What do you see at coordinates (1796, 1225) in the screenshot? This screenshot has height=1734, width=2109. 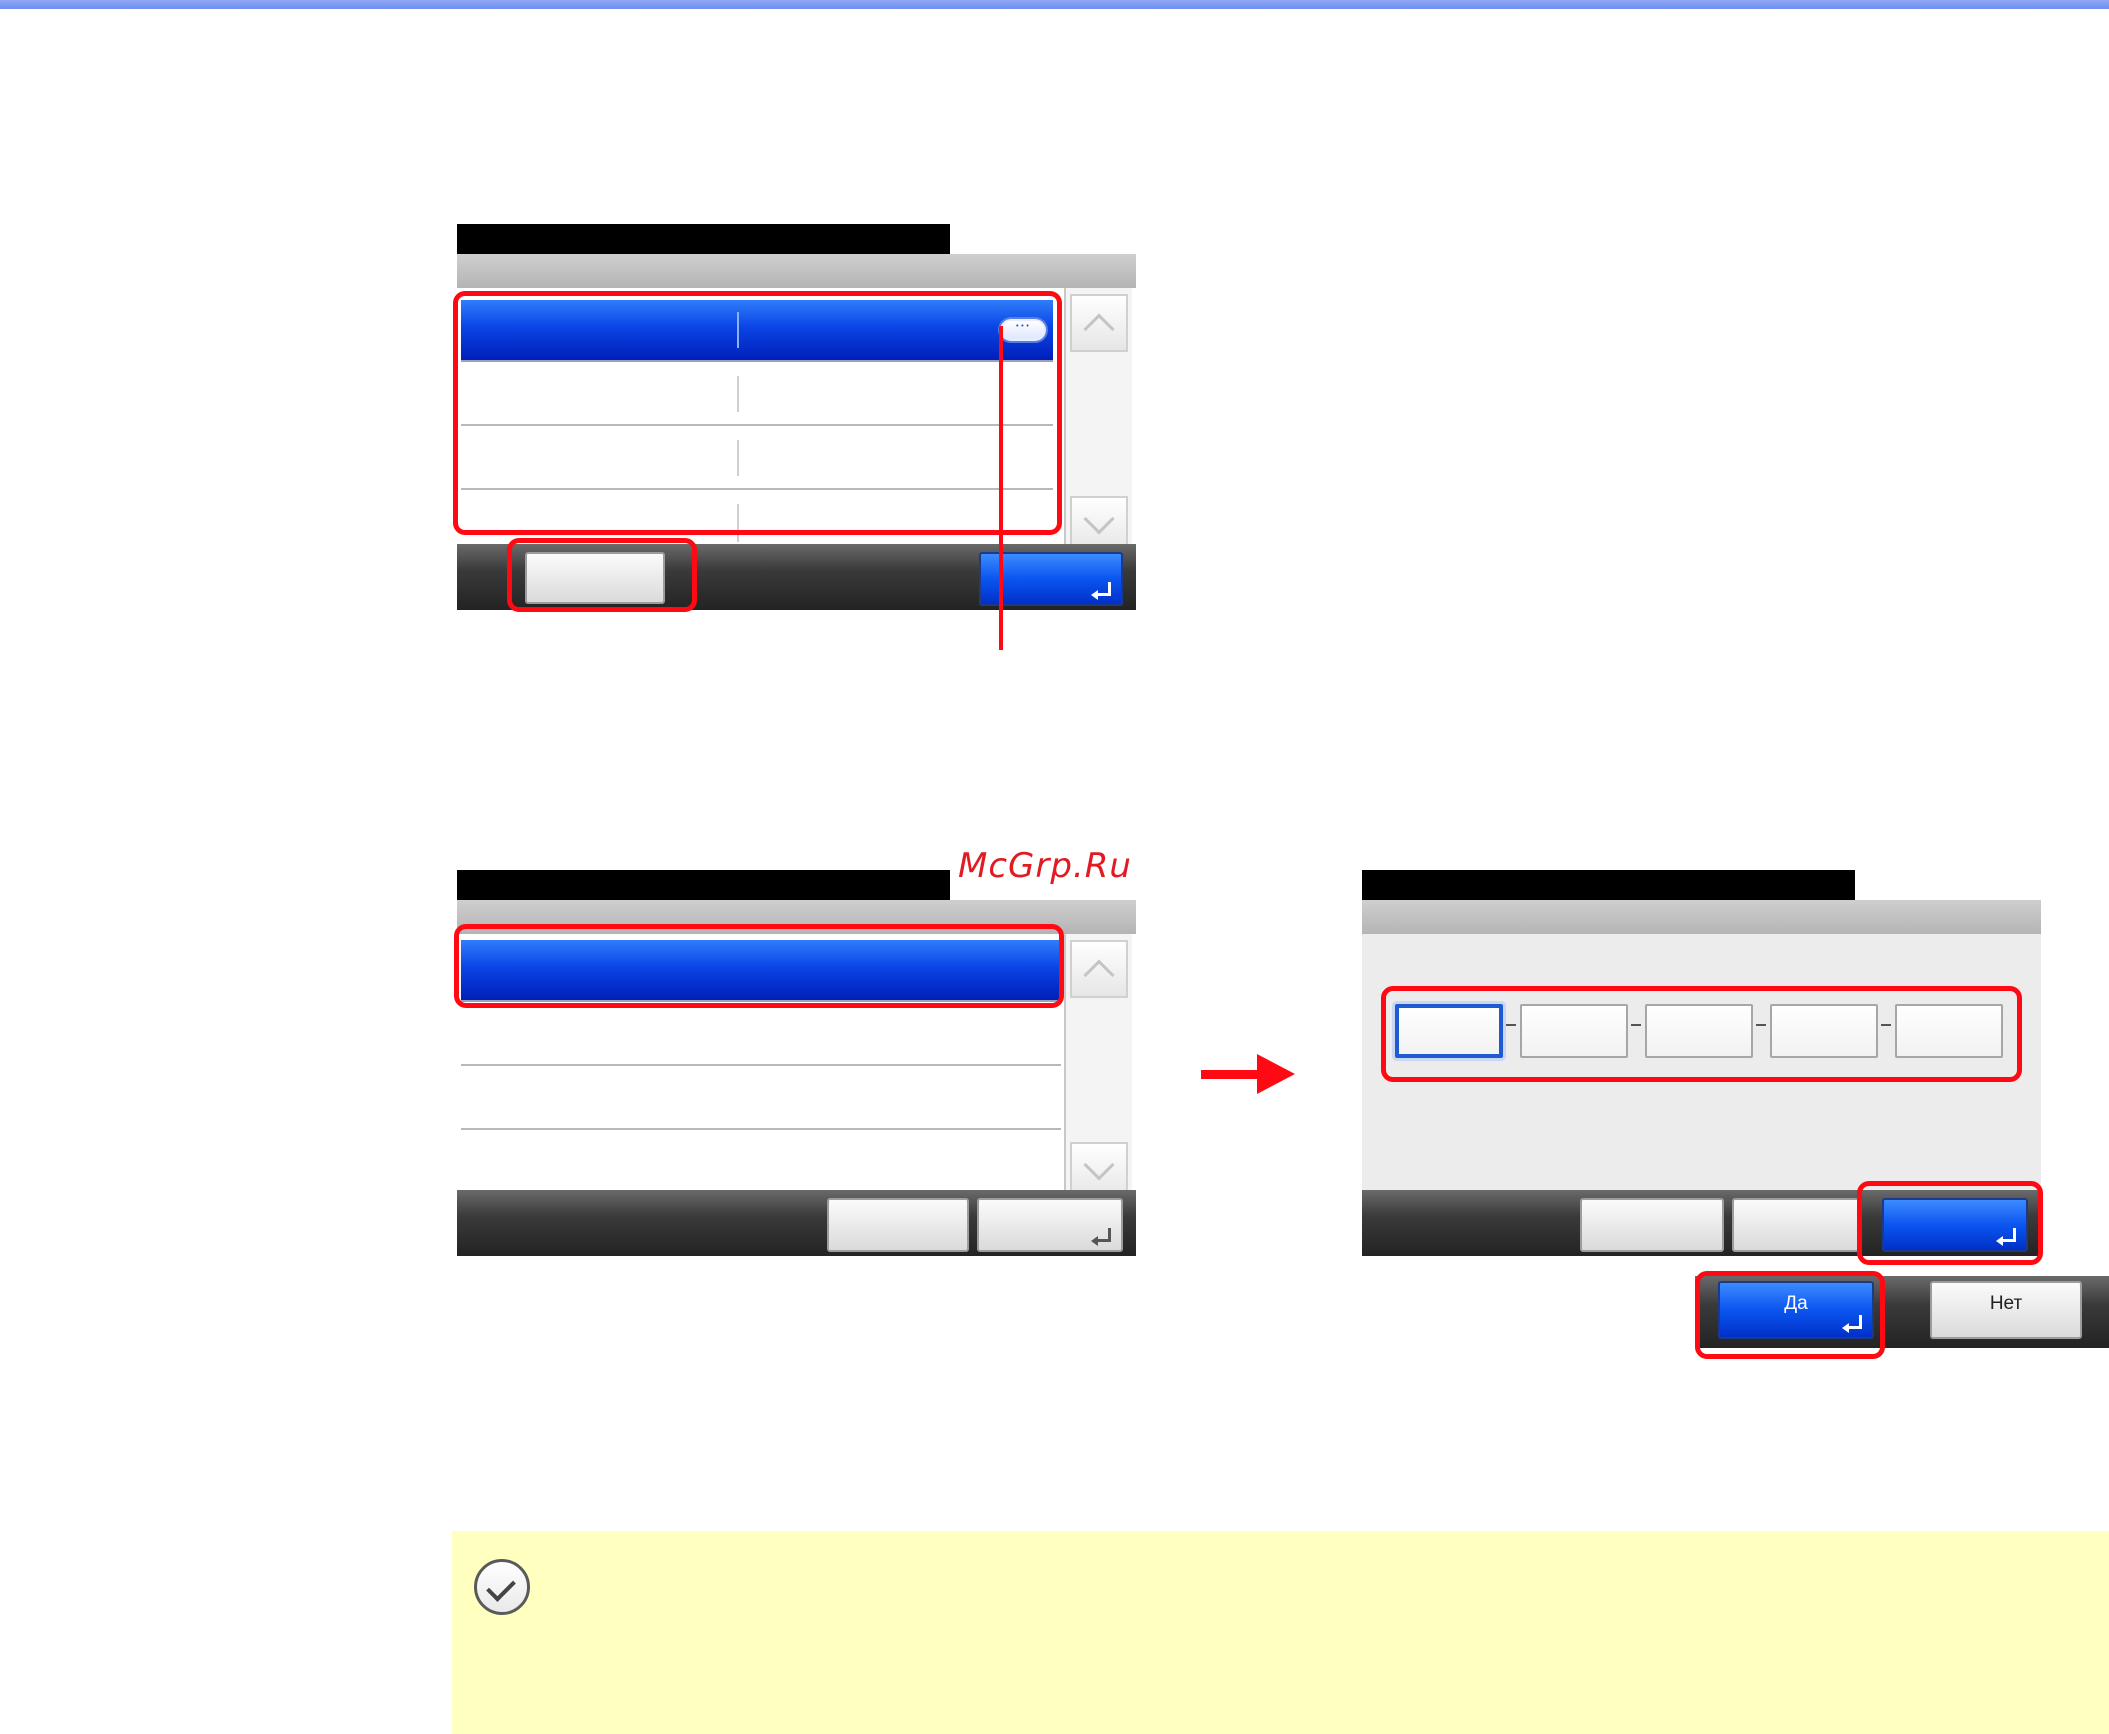 I see `footer-button-b` at bounding box center [1796, 1225].